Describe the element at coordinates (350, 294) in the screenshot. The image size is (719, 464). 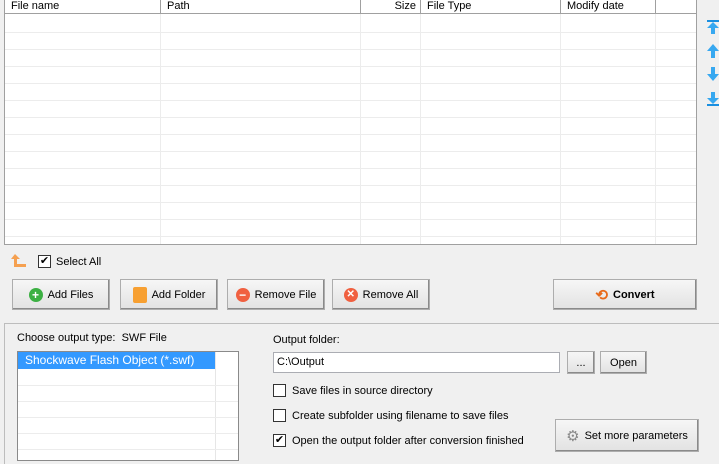
I see `x-icon: ✕` at that location.